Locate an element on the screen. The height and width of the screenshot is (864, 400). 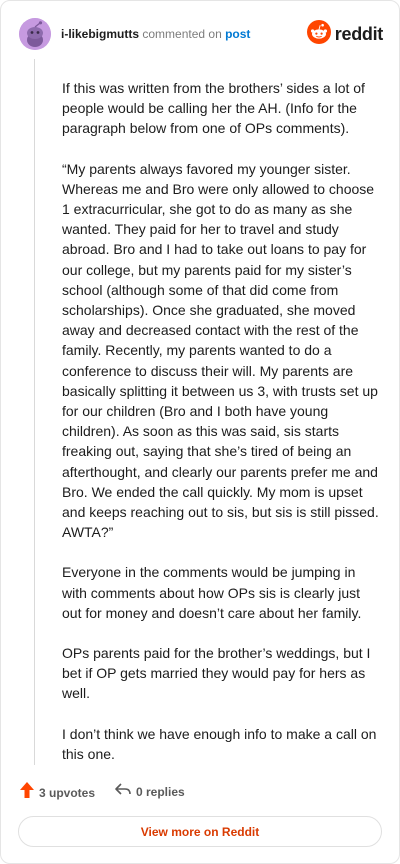
action-text: commented on is located at coordinates (182, 34).